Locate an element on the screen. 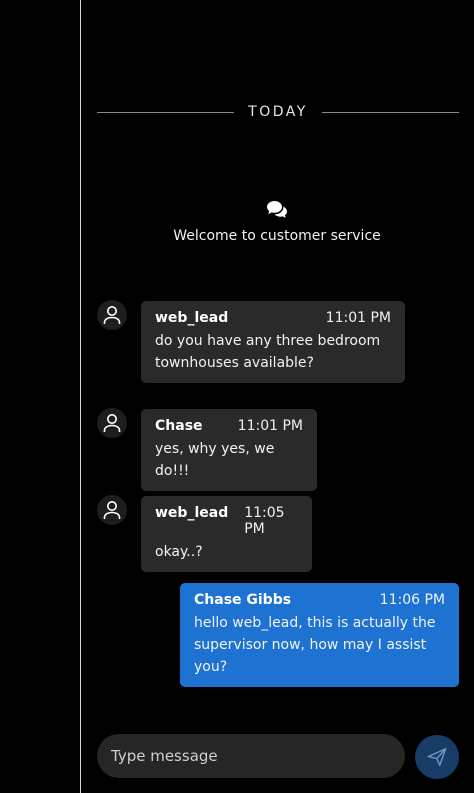  divider-rule-left is located at coordinates (166, 112).